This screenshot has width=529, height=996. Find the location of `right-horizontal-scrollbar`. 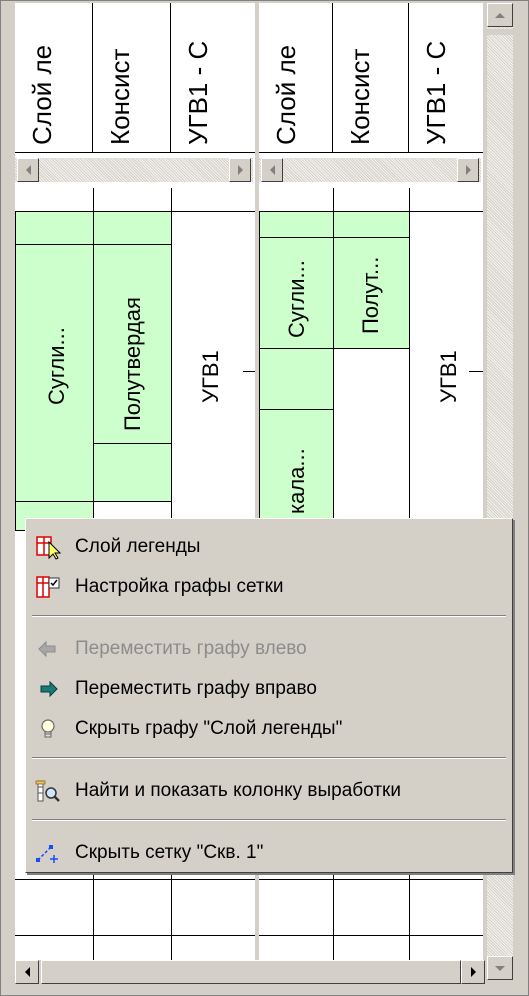

right-horizontal-scrollbar is located at coordinates (370, 170).